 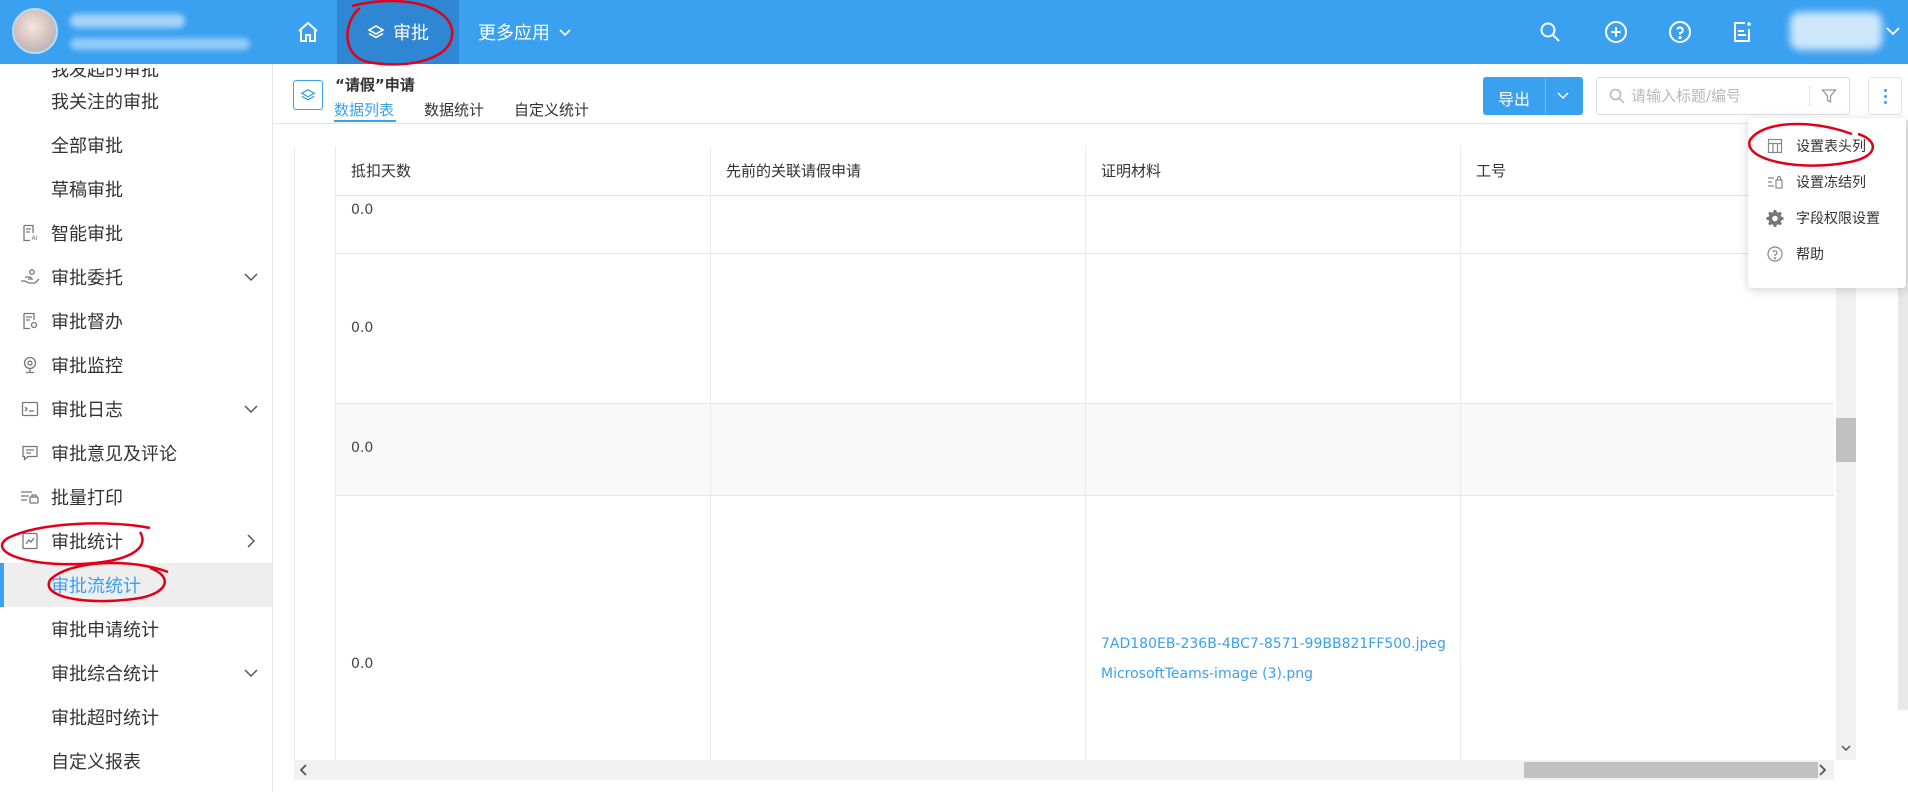 What do you see at coordinates (308, 95) in the screenshot?
I see `form-layers-icon` at bounding box center [308, 95].